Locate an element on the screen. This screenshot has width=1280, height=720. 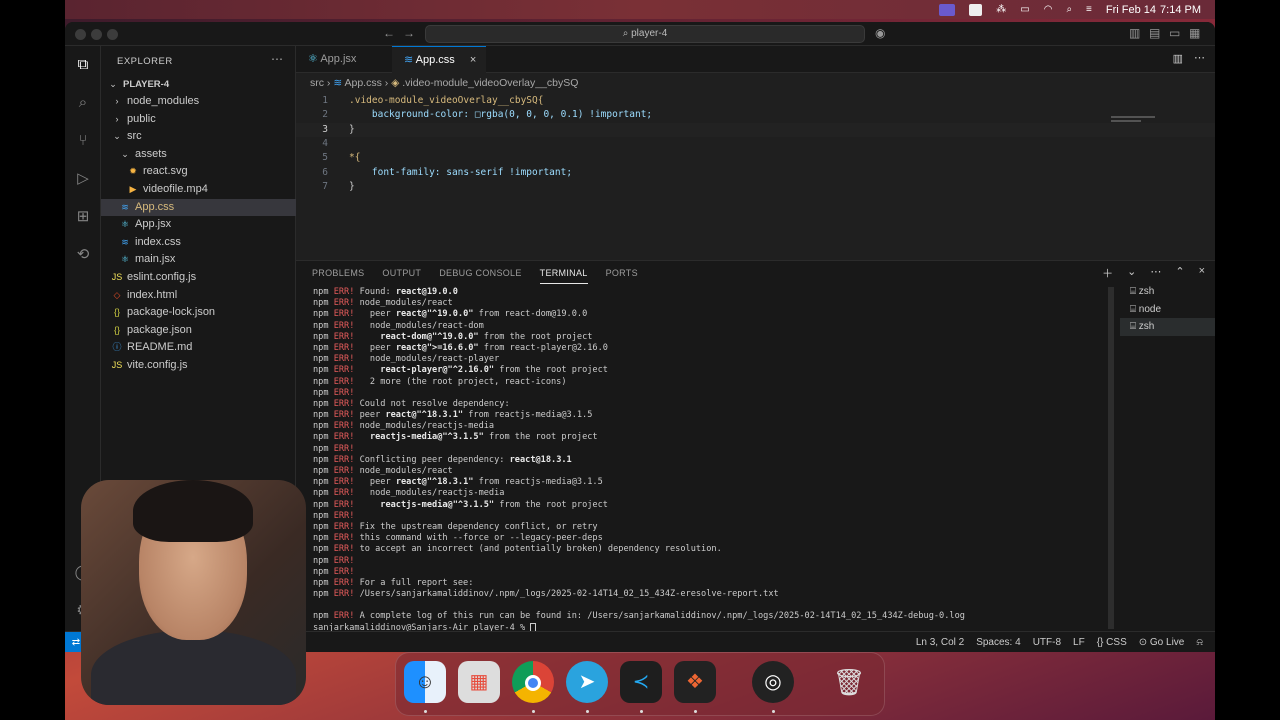
split-editor-icon: ▥ is located at coordinates (1178, 58).